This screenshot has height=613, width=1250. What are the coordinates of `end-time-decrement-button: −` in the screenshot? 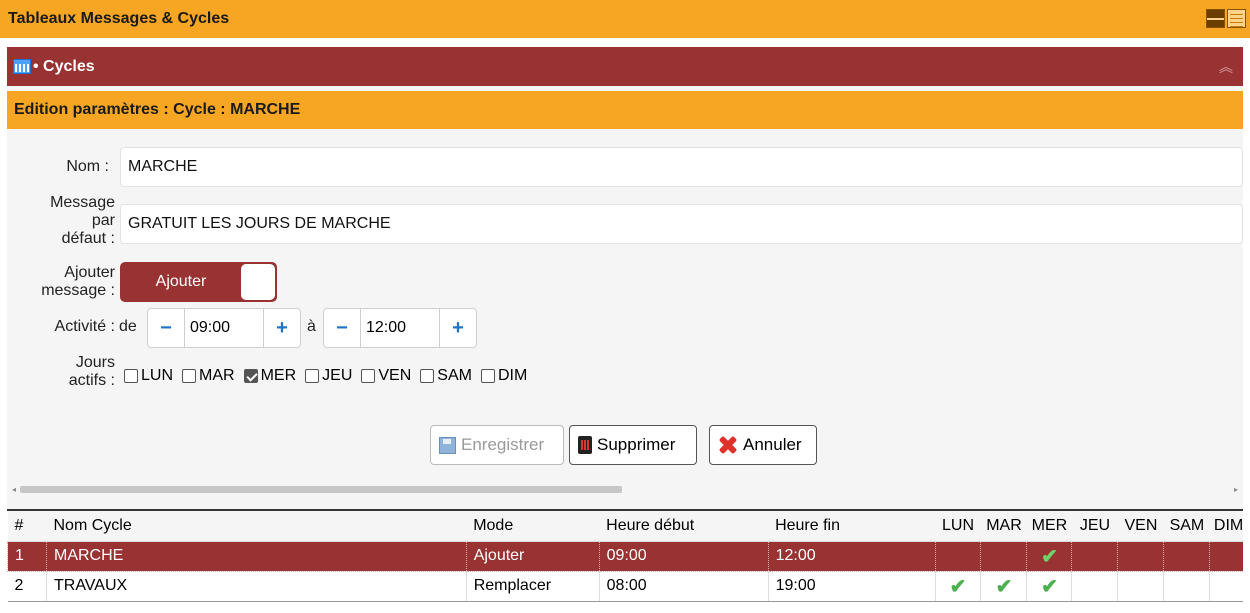 It's located at (342, 328).